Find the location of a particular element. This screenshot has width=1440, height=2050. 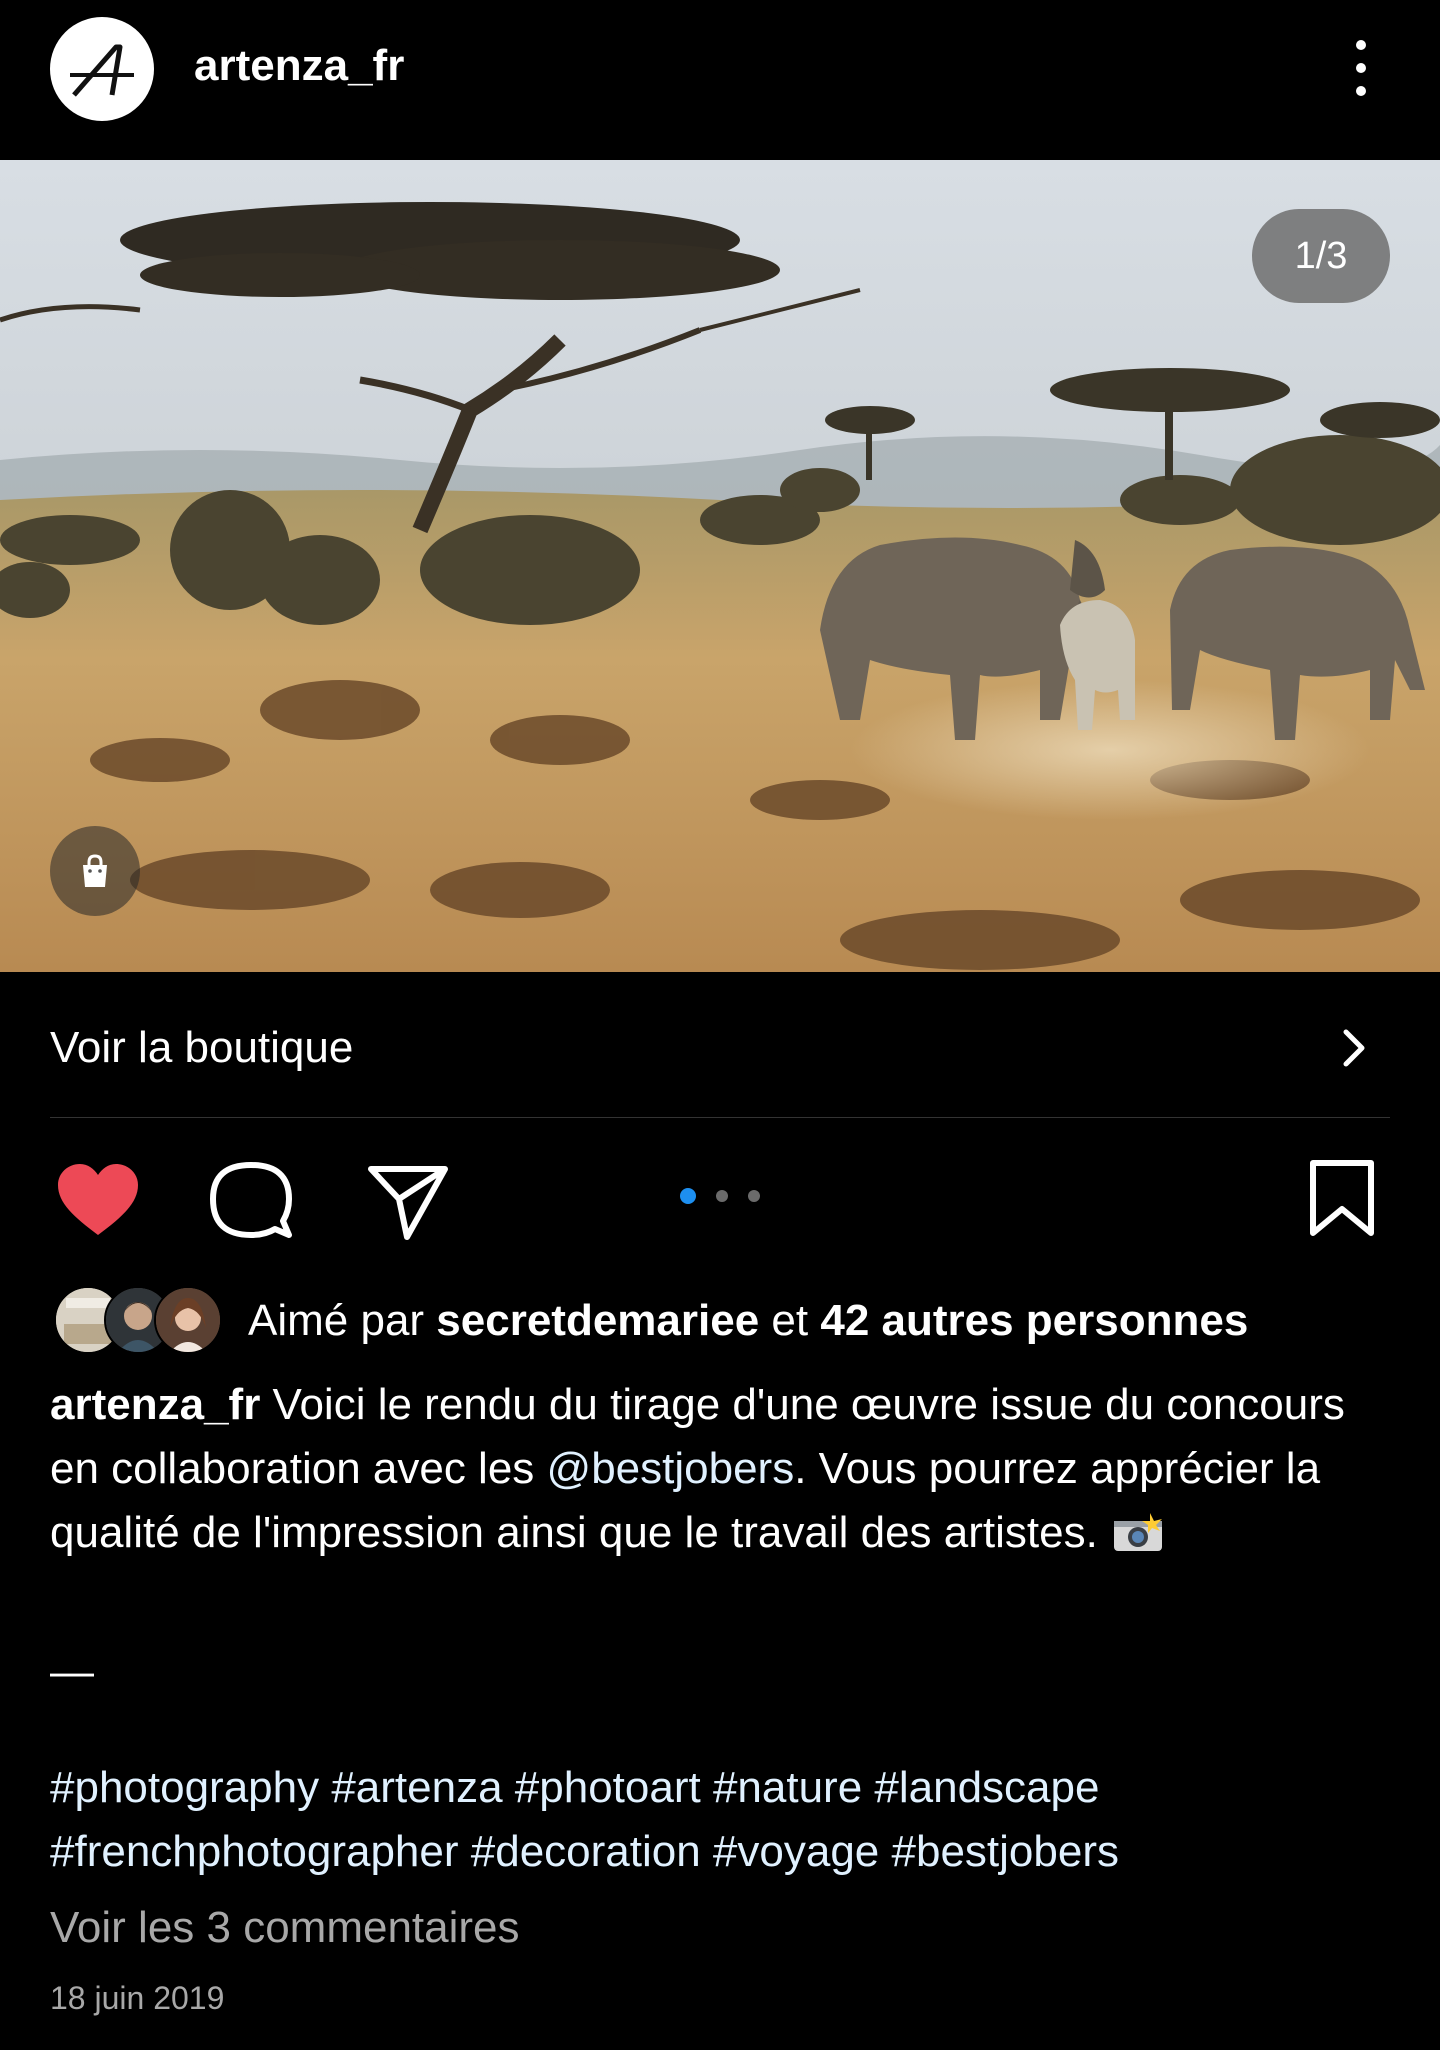

carousel-dot-active is located at coordinates (688, 1196).